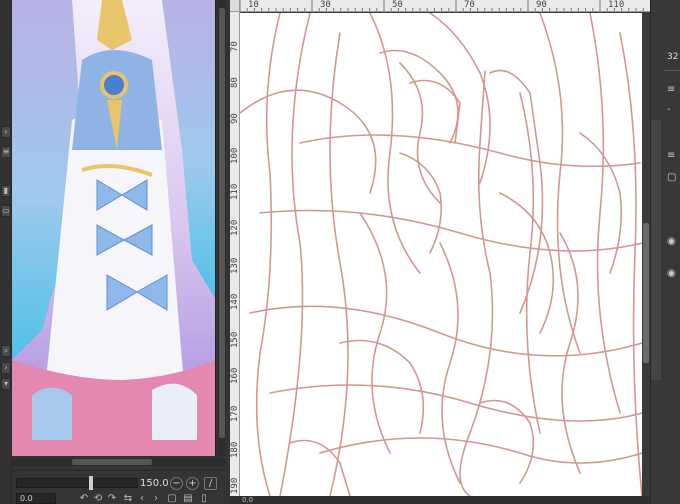 The height and width of the screenshot is (504, 680). What do you see at coordinates (210, 483) in the screenshot?
I see `brush-tool-icon: /` at bounding box center [210, 483].